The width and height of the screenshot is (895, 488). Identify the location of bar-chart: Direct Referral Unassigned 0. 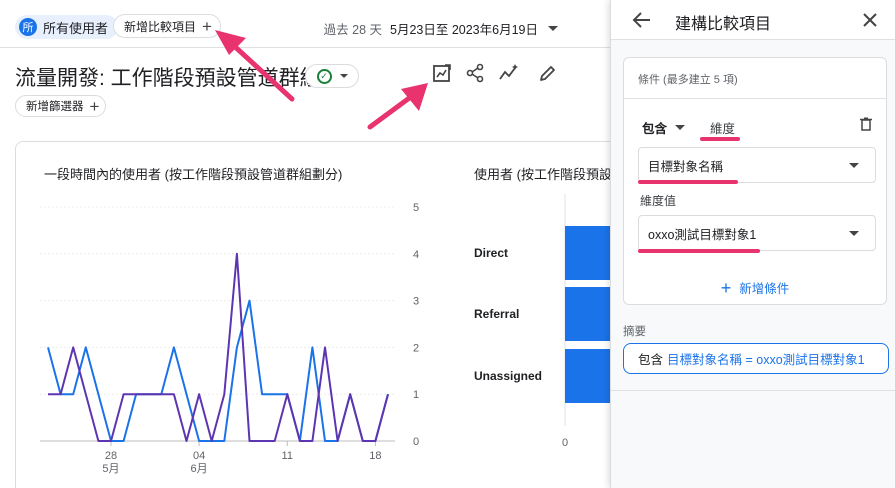
(542, 321).